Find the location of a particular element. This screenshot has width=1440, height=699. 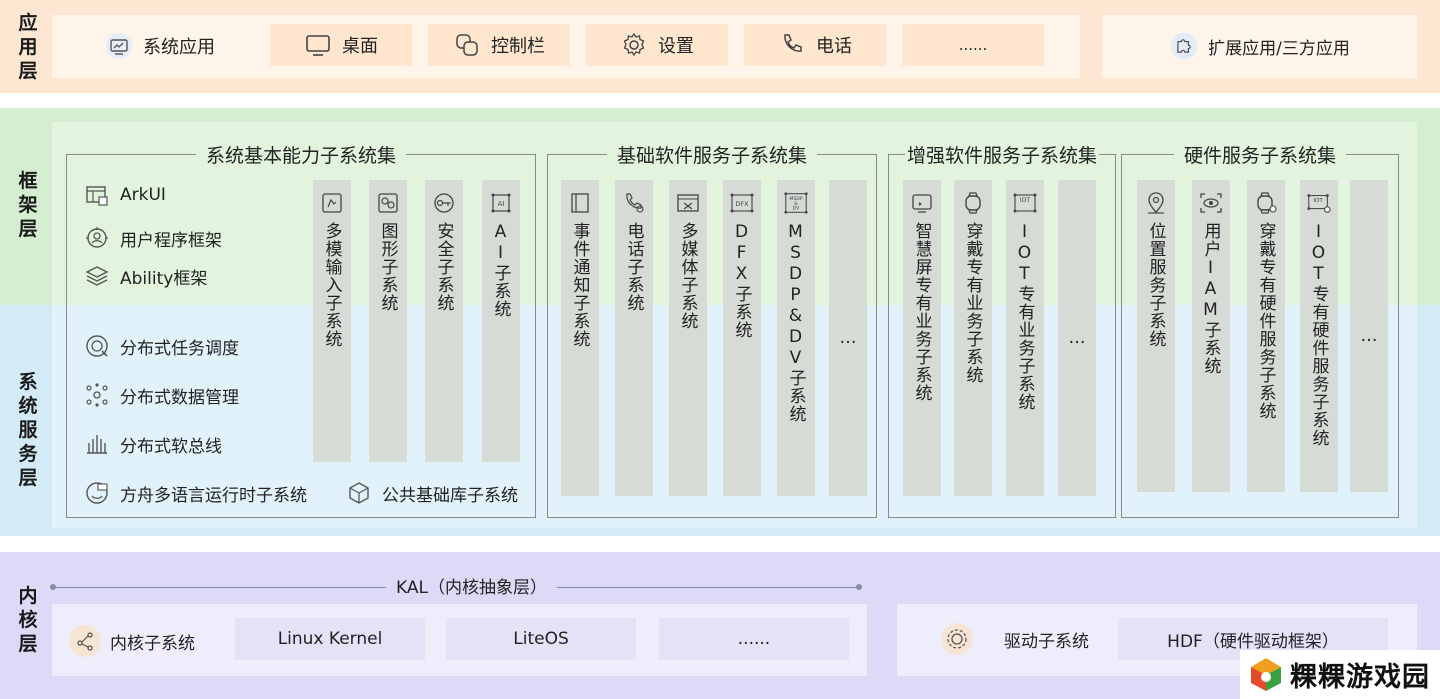

column-label: IOT专有硬件服务子系统 is located at coordinates (1318, 334).